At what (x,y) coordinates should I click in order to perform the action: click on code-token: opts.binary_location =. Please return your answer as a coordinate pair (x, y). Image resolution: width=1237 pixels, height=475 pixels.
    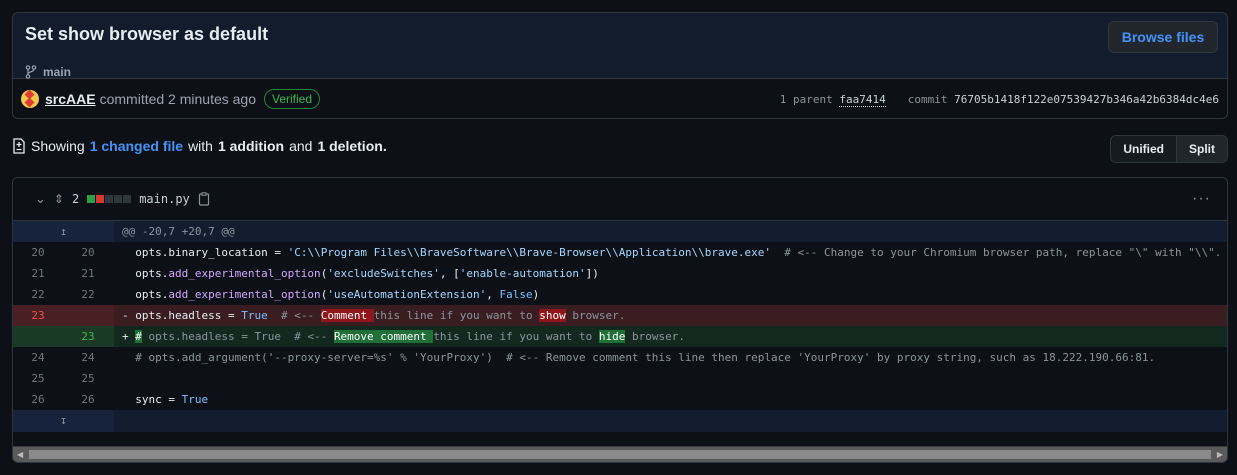
    Looking at the image, I should click on (205, 252).